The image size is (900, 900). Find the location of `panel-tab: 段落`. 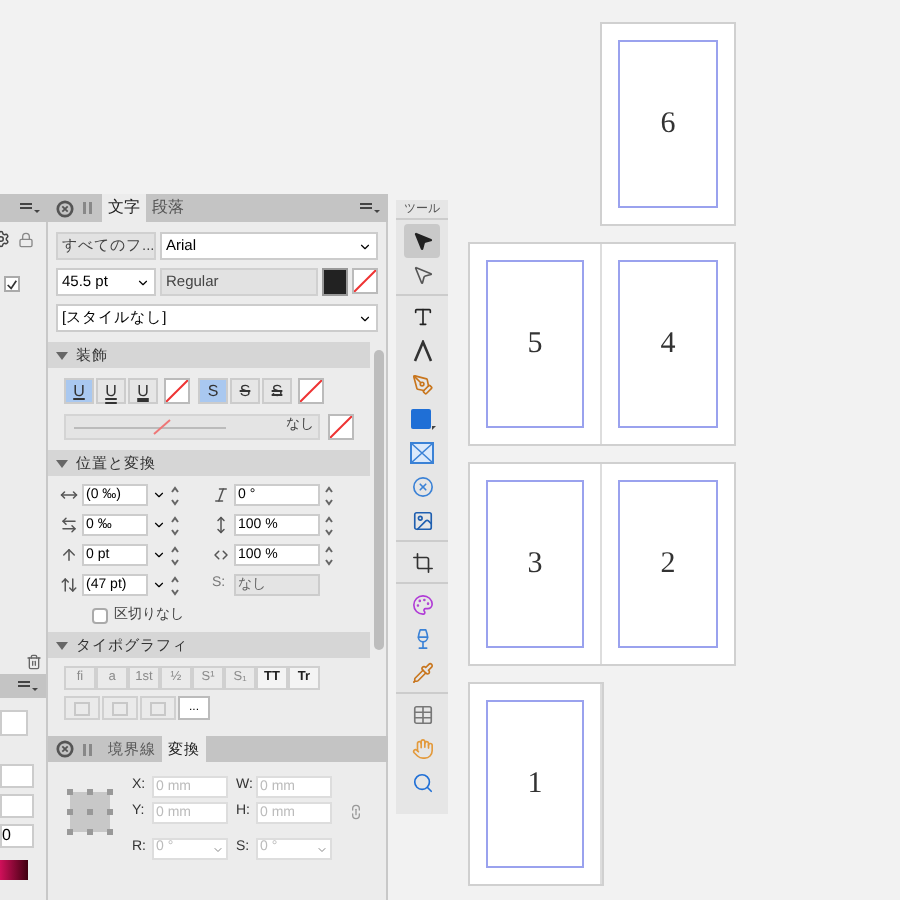

panel-tab: 段落 is located at coordinates (168, 208).